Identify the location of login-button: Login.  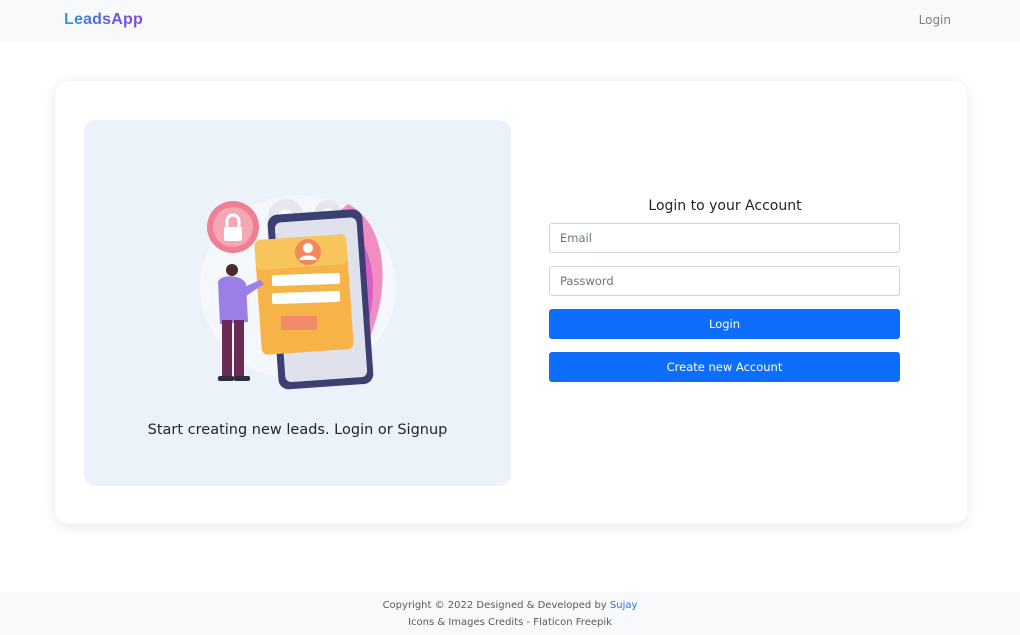
(724, 324).